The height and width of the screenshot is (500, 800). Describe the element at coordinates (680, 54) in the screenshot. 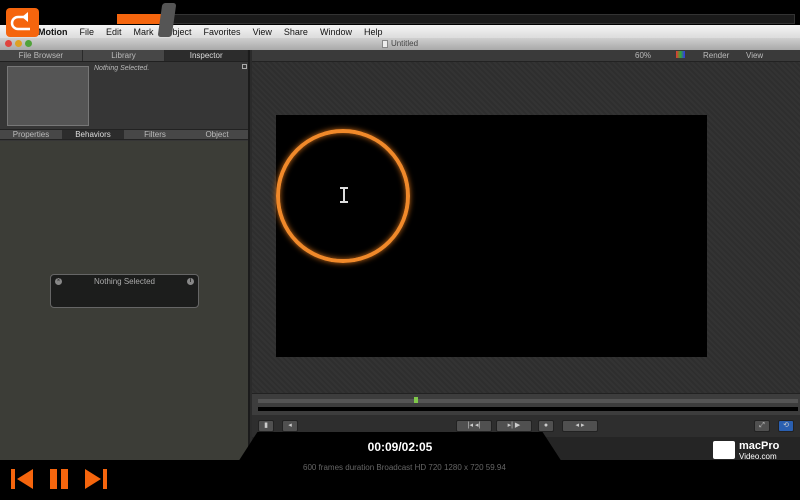

I see `color-channels-icon` at that location.